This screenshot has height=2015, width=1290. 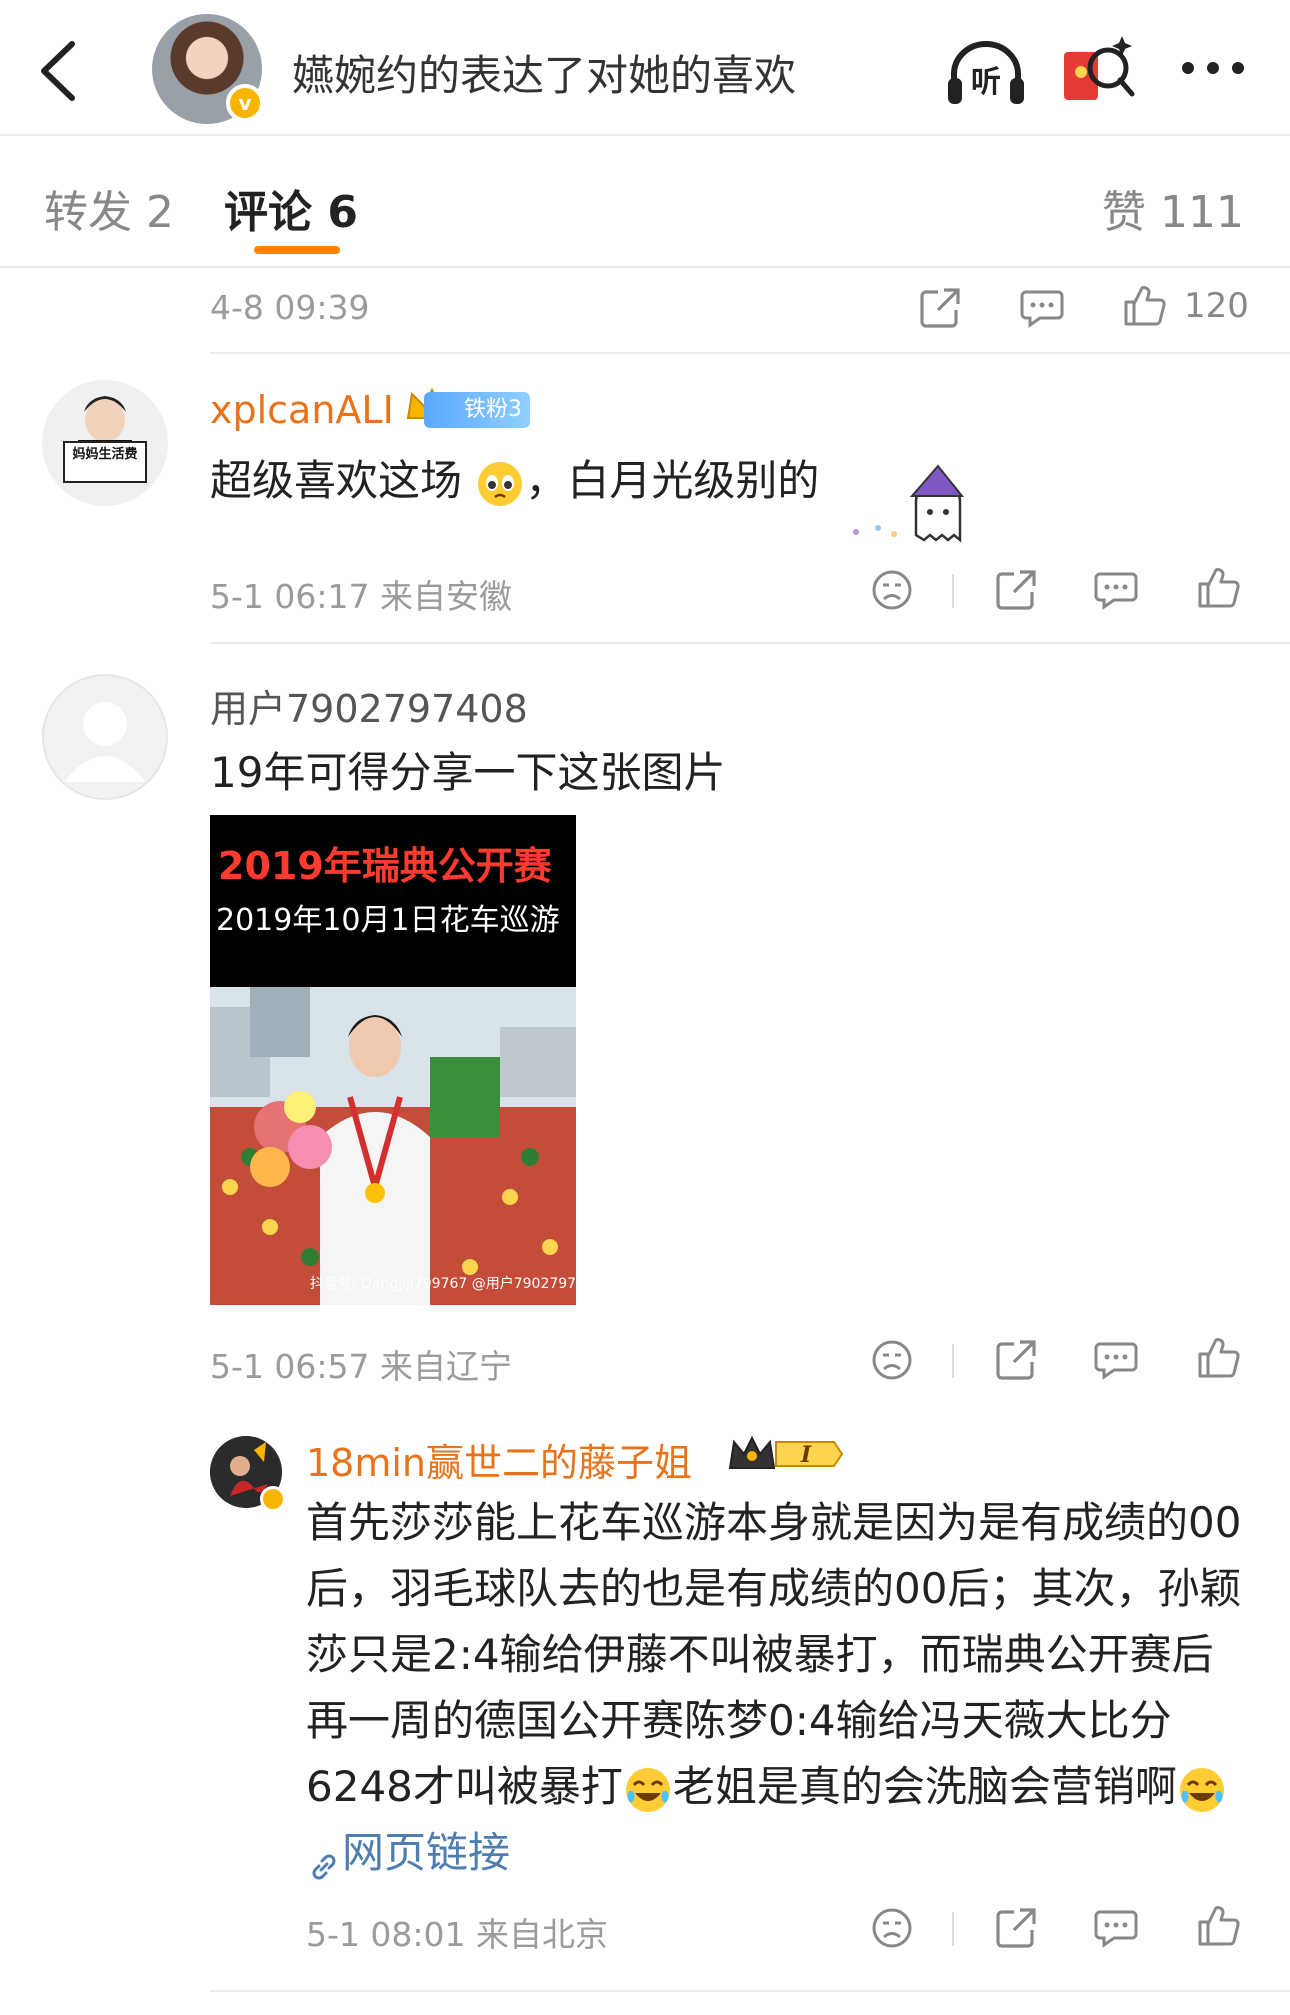 I want to click on page-title: 嬿婉约的表达了对她的喜欢, so click(x=544, y=75).